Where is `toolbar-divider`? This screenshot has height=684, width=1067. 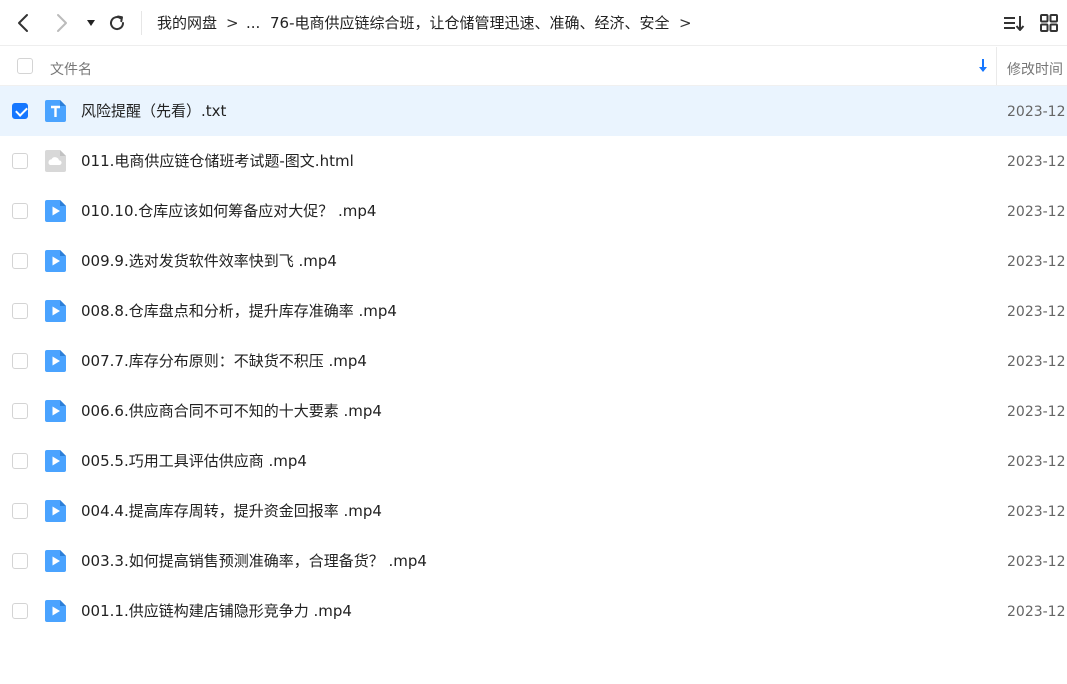
toolbar-divider is located at coordinates (141, 23).